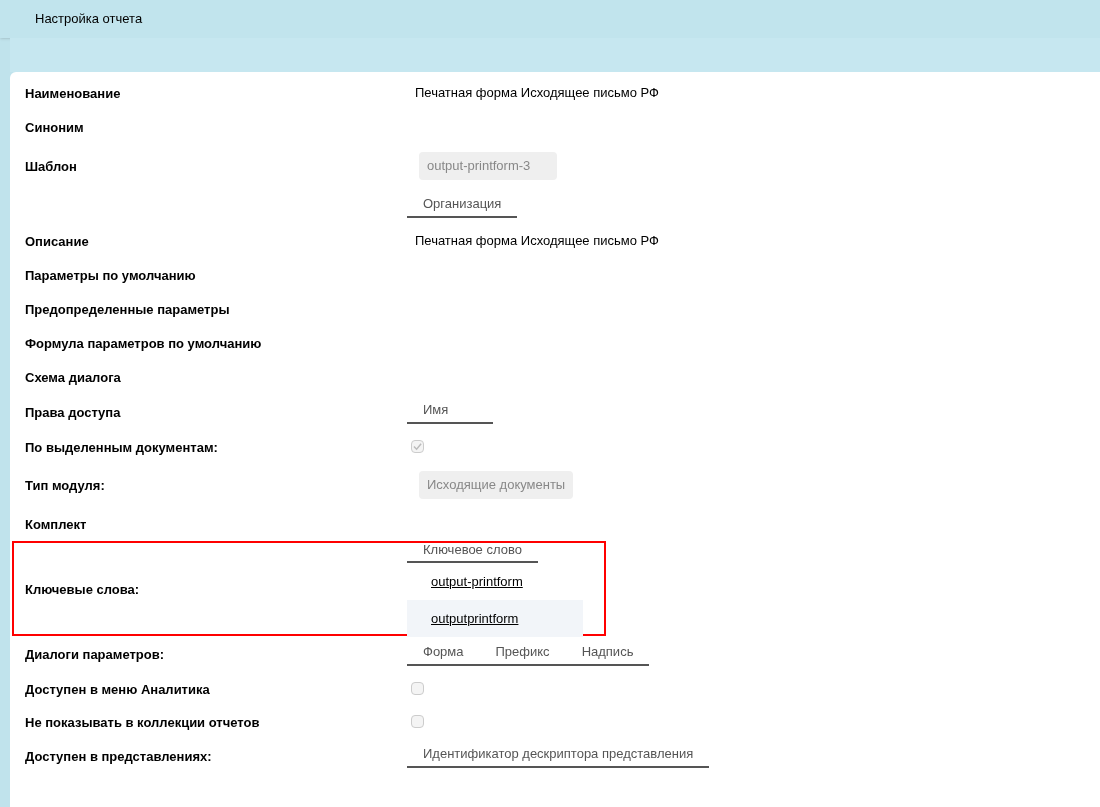 This screenshot has width=1100, height=807. Describe the element at coordinates (558, 754) in the screenshot. I see `column-header: Идентификатор дескриптора представления` at that location.